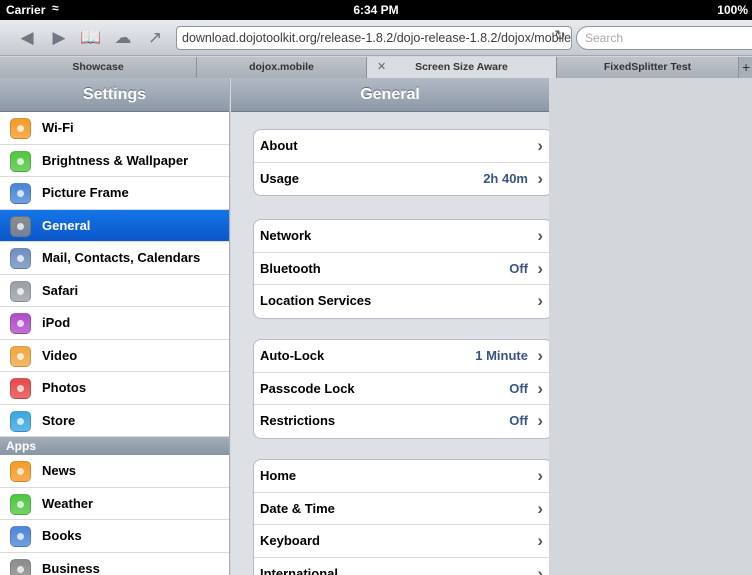 This screenshot has height=575, width=752. Describe the element at coordinates (114, 504) in the screenshot. I see `sidebar-item-weather: Weather` at that location.